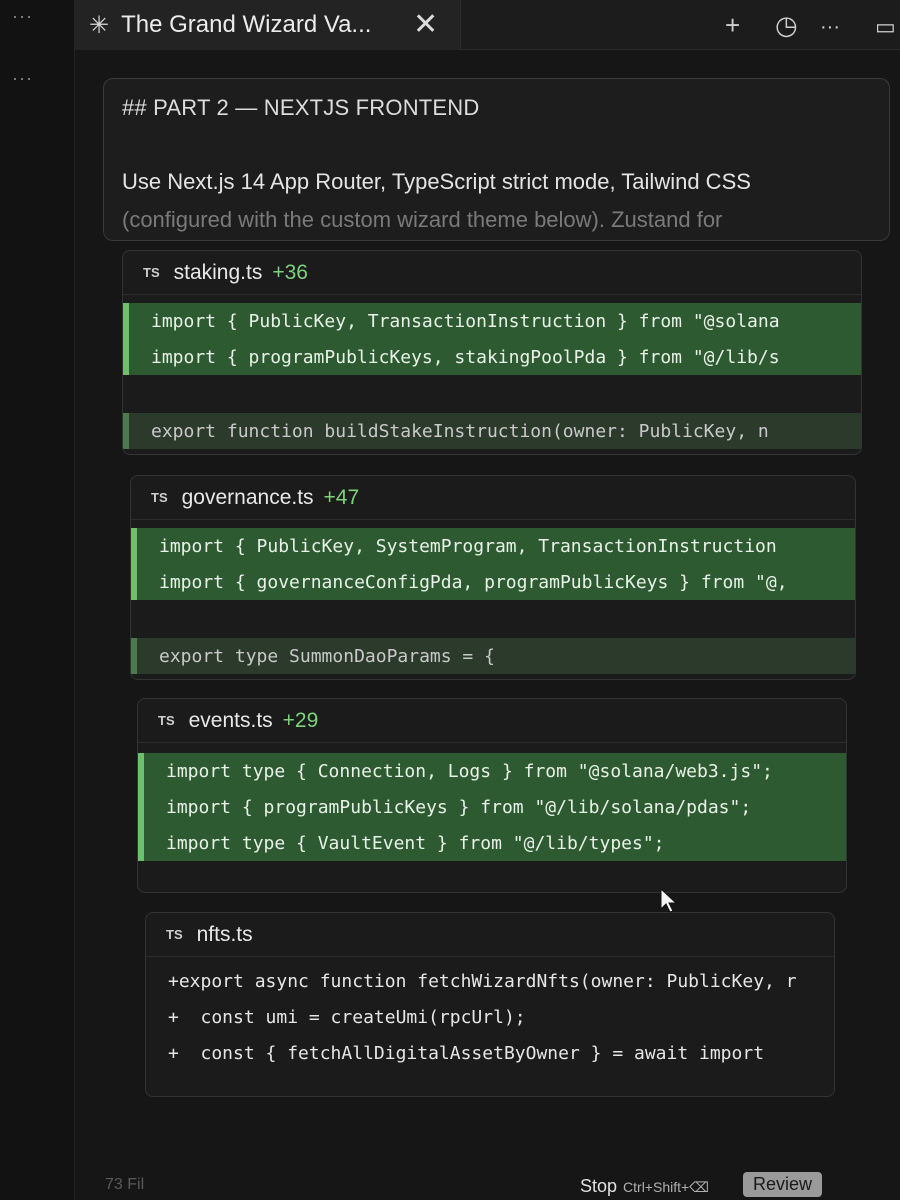 The height and width of the screenshot is (1200, 900). Describe the element at coordinates (290, 272) in the screenshot. I see `added-count: +36` at that location.